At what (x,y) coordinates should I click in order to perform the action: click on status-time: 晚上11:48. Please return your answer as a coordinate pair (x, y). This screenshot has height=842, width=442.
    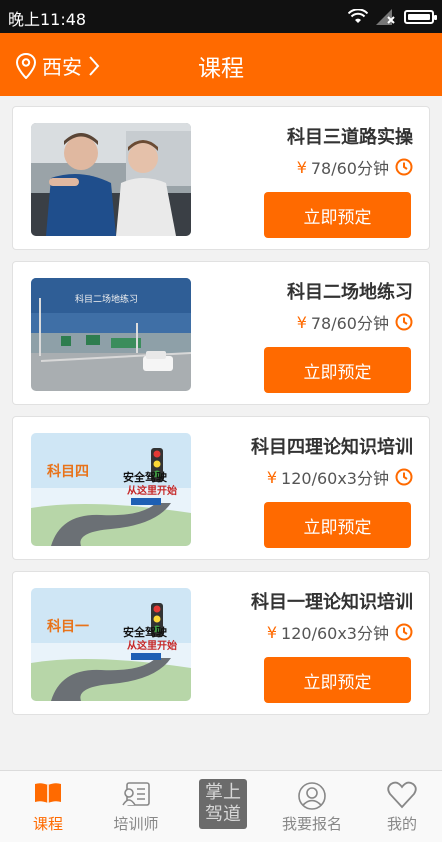
    Looking at the image, I should click on (47, 19).